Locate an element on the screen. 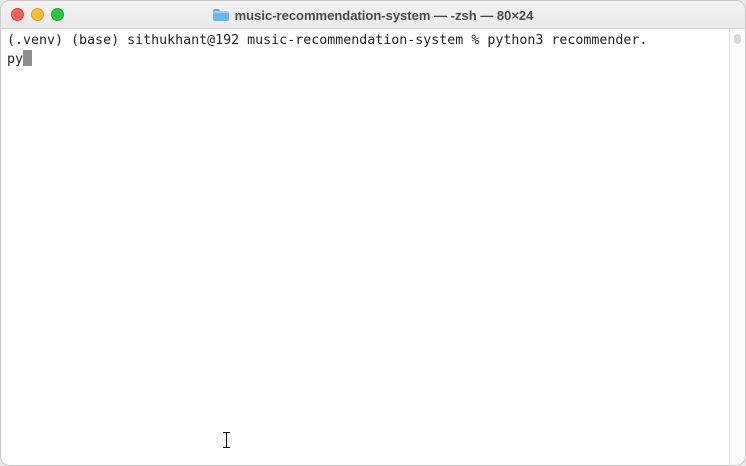  text-cursor is located at coordinates (28, 58).